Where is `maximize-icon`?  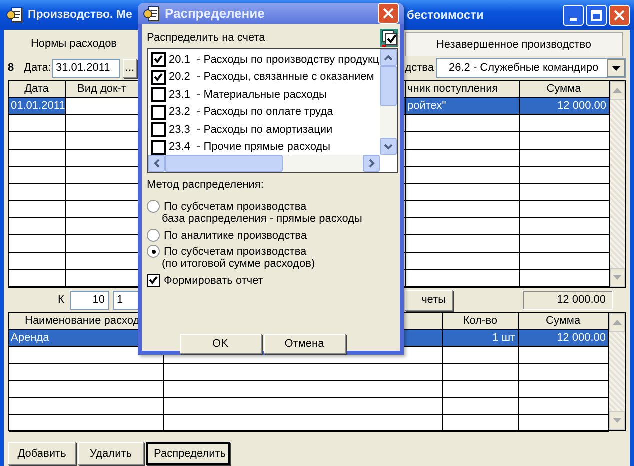 maximize-icon is located at coordinates (596, 15).